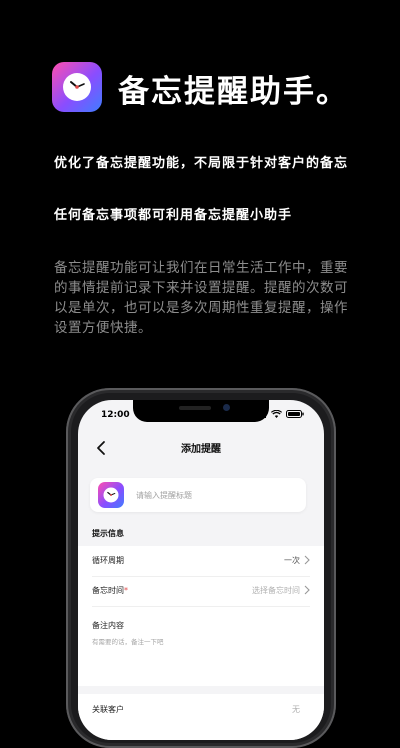 The height and width of the screenshot is (748, 400). I want to click on reminder-form: 循环周期 一次 备忘时间* 选择备忘时间 备注内容 有需要的话，备注一下吧, so click(201, 616).